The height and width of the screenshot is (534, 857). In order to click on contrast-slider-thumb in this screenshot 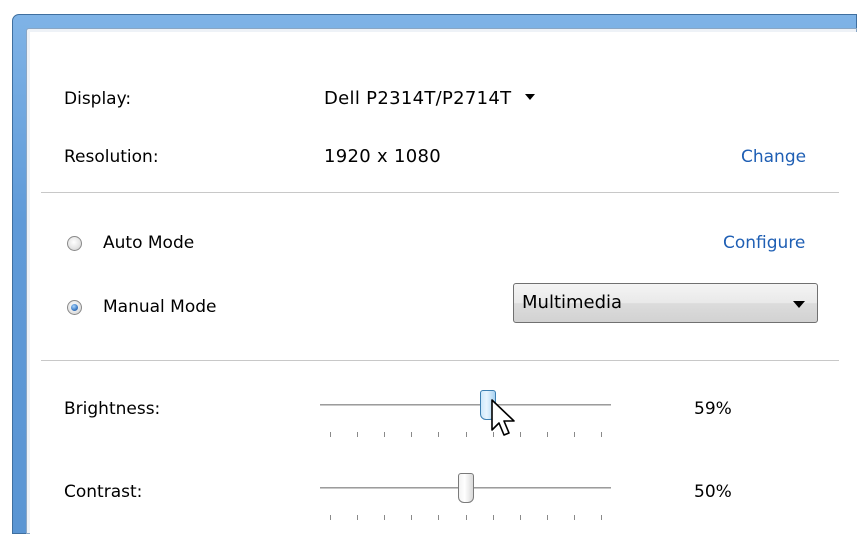, I will do `click(466, 488)`.